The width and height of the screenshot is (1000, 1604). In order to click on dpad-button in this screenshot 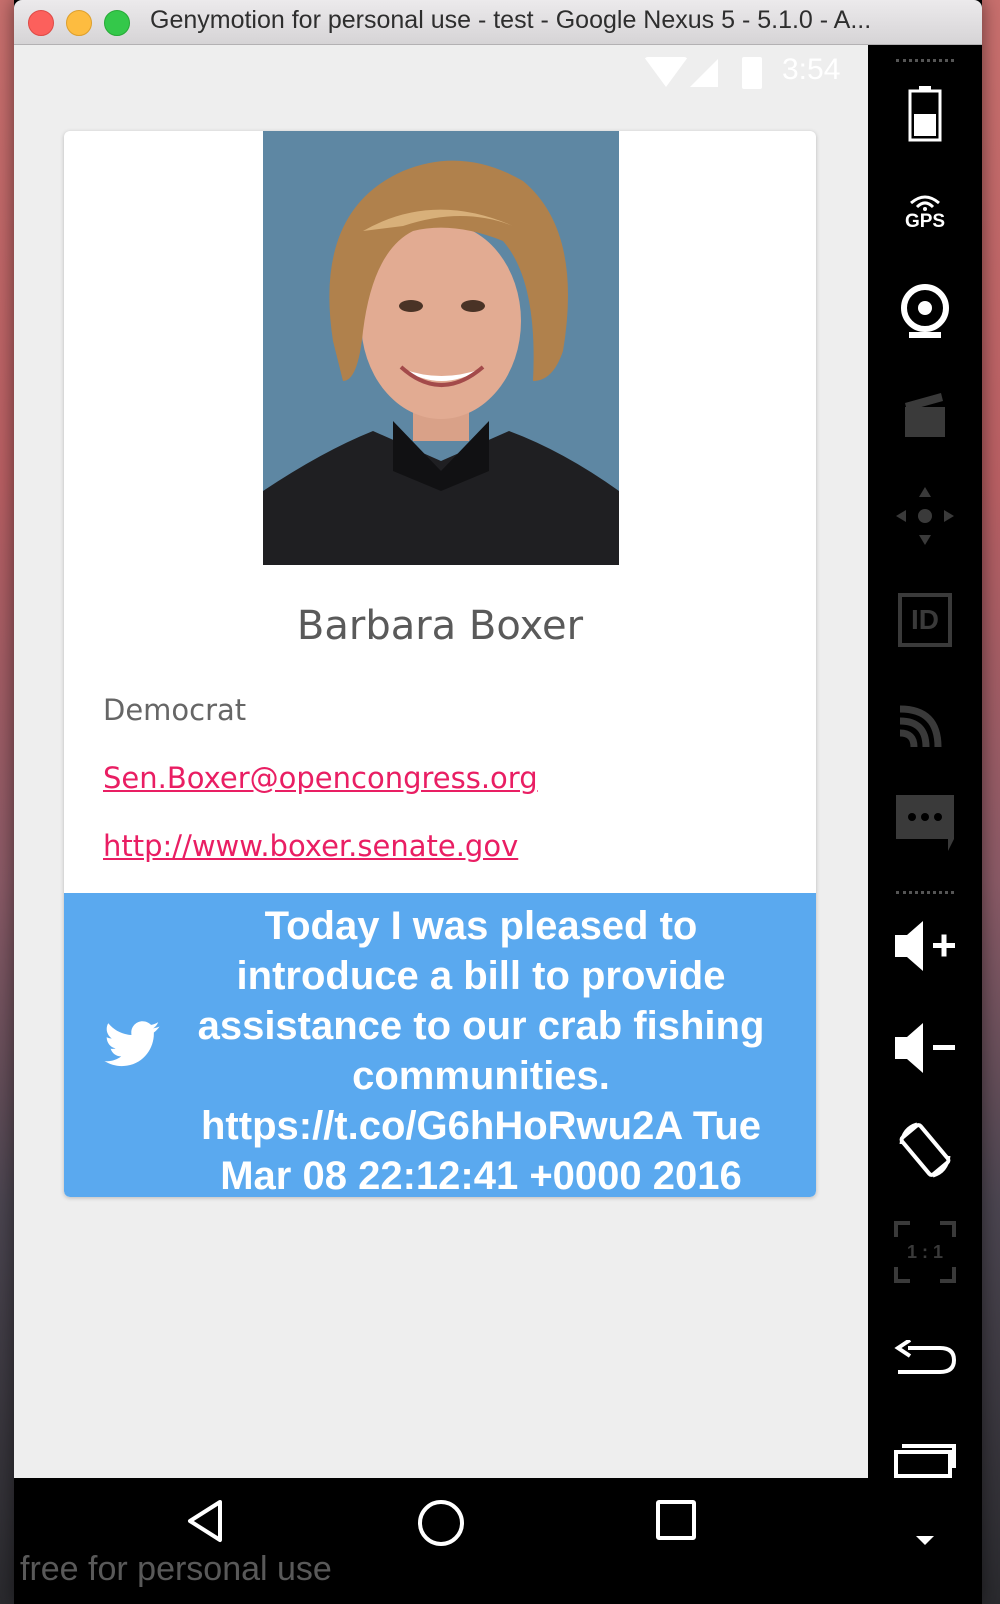, I will do `click(925, 516)`.